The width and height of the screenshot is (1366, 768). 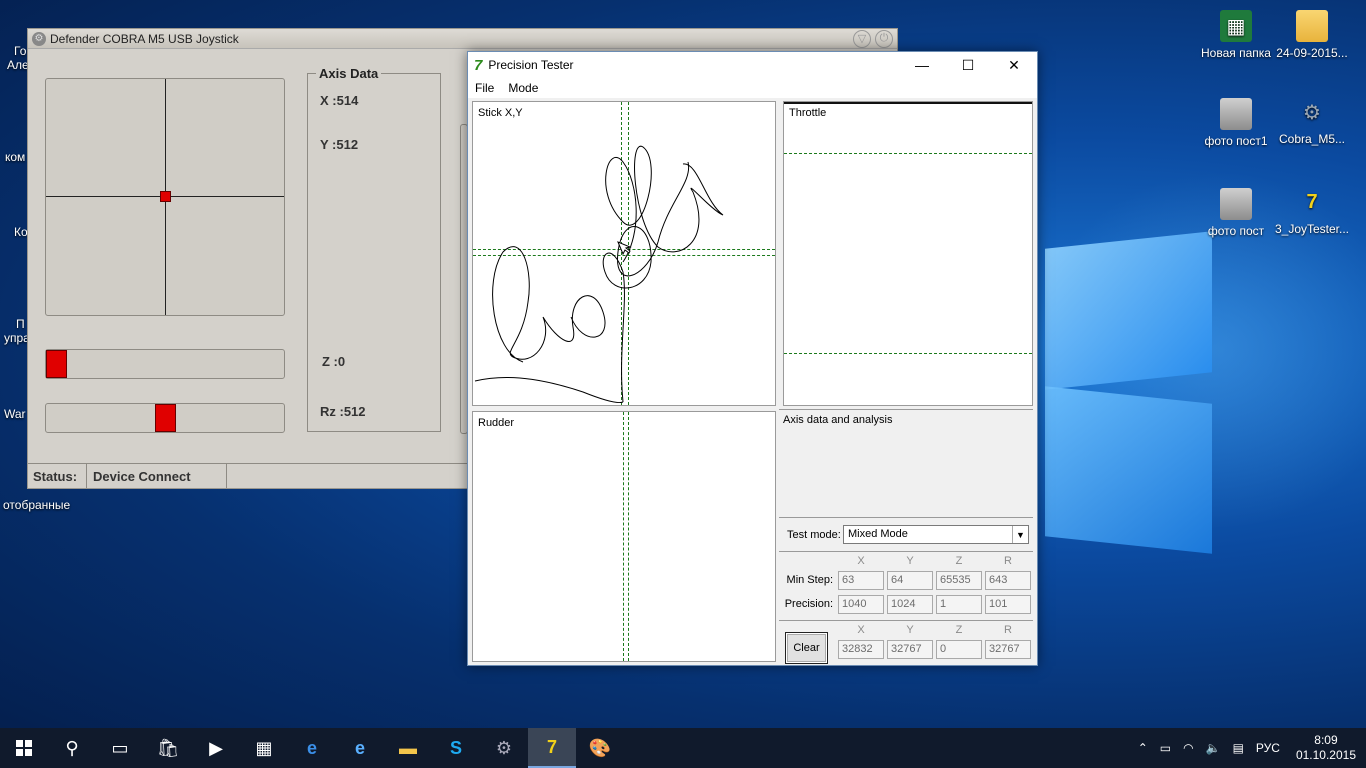 I want to click on defender-titlebar: ⚙ Defender COBRA M5 USB Joystick ▽ ⏻, so click(x=462, y=39).